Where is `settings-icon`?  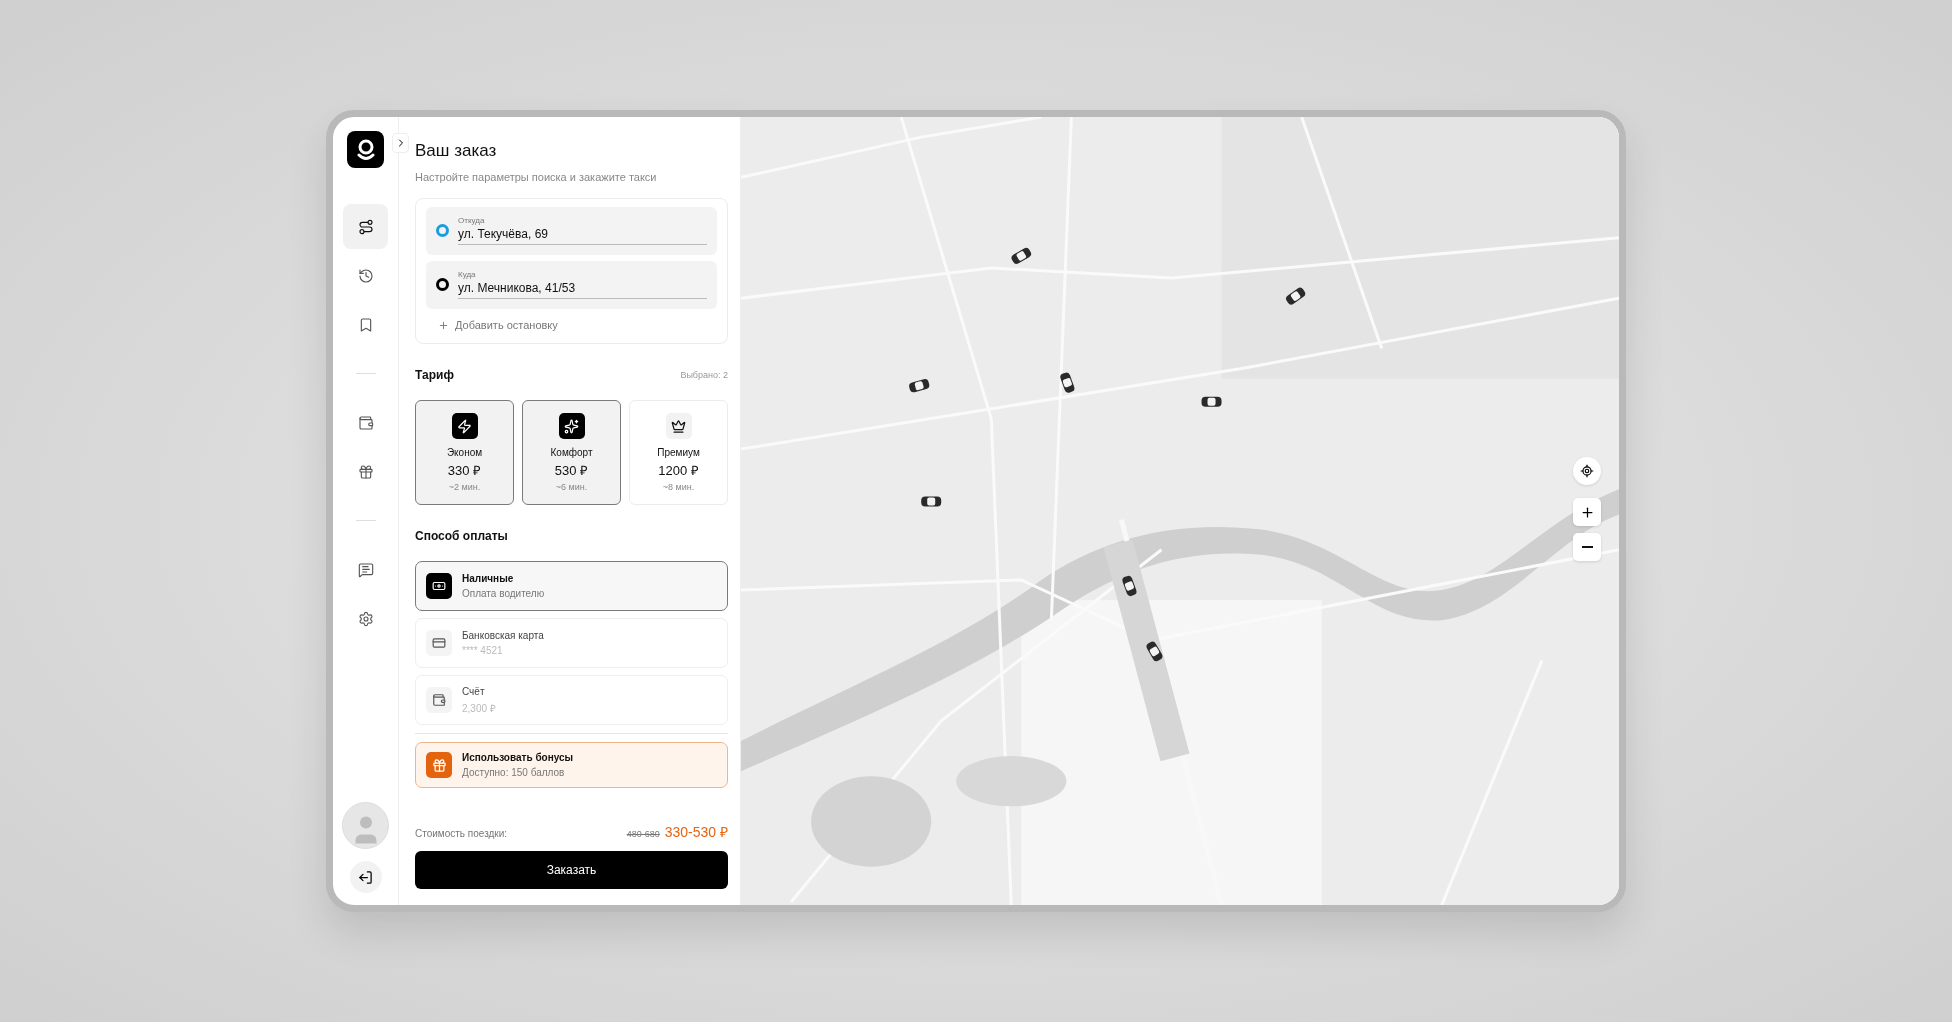
settings-icon is located at coordinates (365, 618).